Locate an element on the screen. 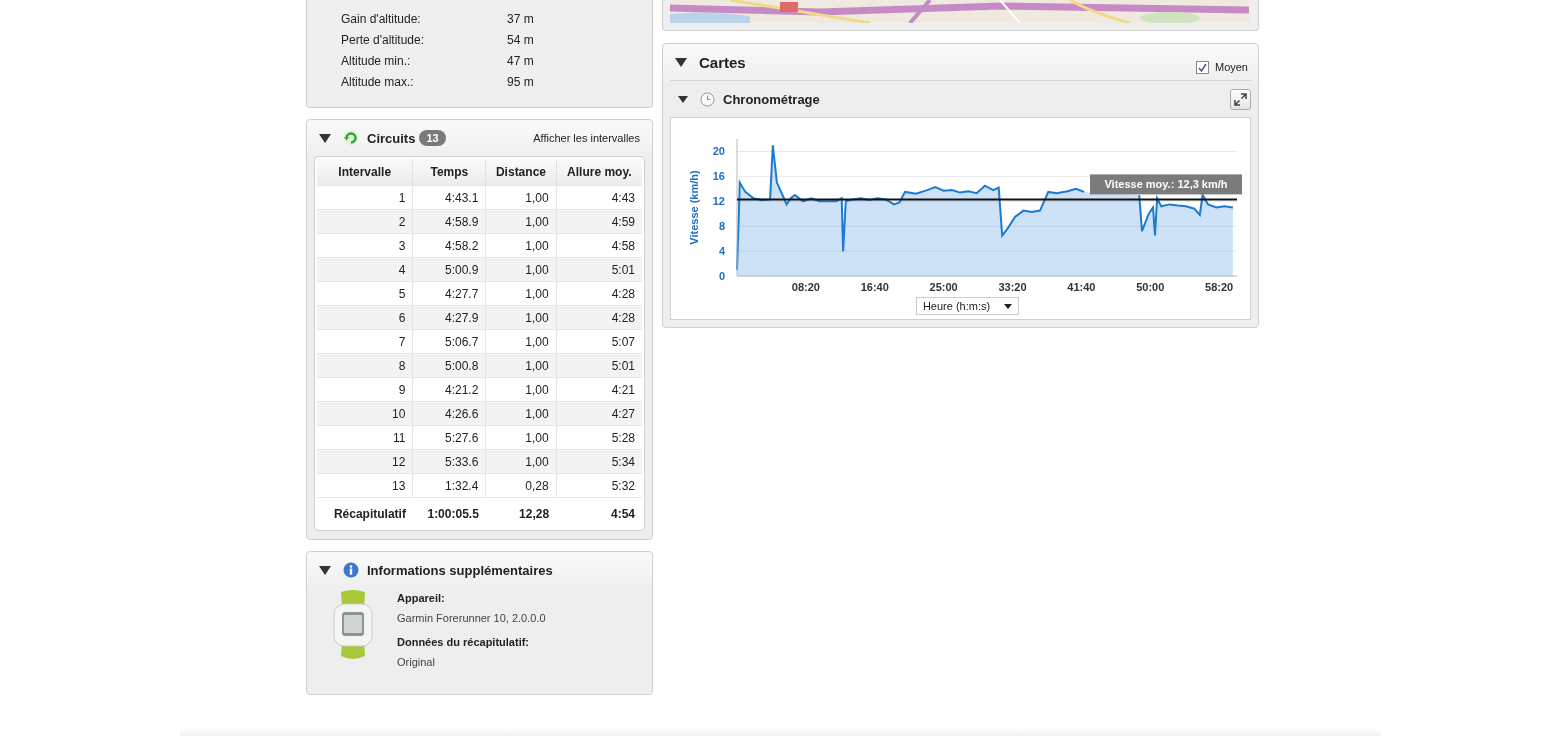  column-header: Temps is located at coordinates (449, 172).